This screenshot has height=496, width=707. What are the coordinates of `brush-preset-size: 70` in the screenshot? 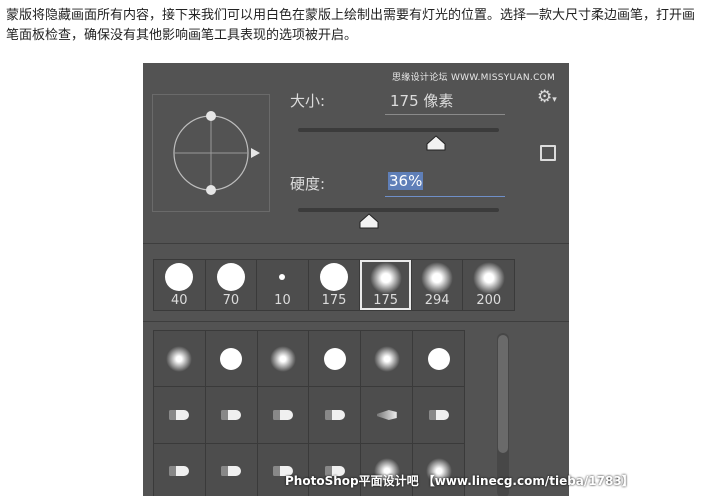 It's located at (231, 300).